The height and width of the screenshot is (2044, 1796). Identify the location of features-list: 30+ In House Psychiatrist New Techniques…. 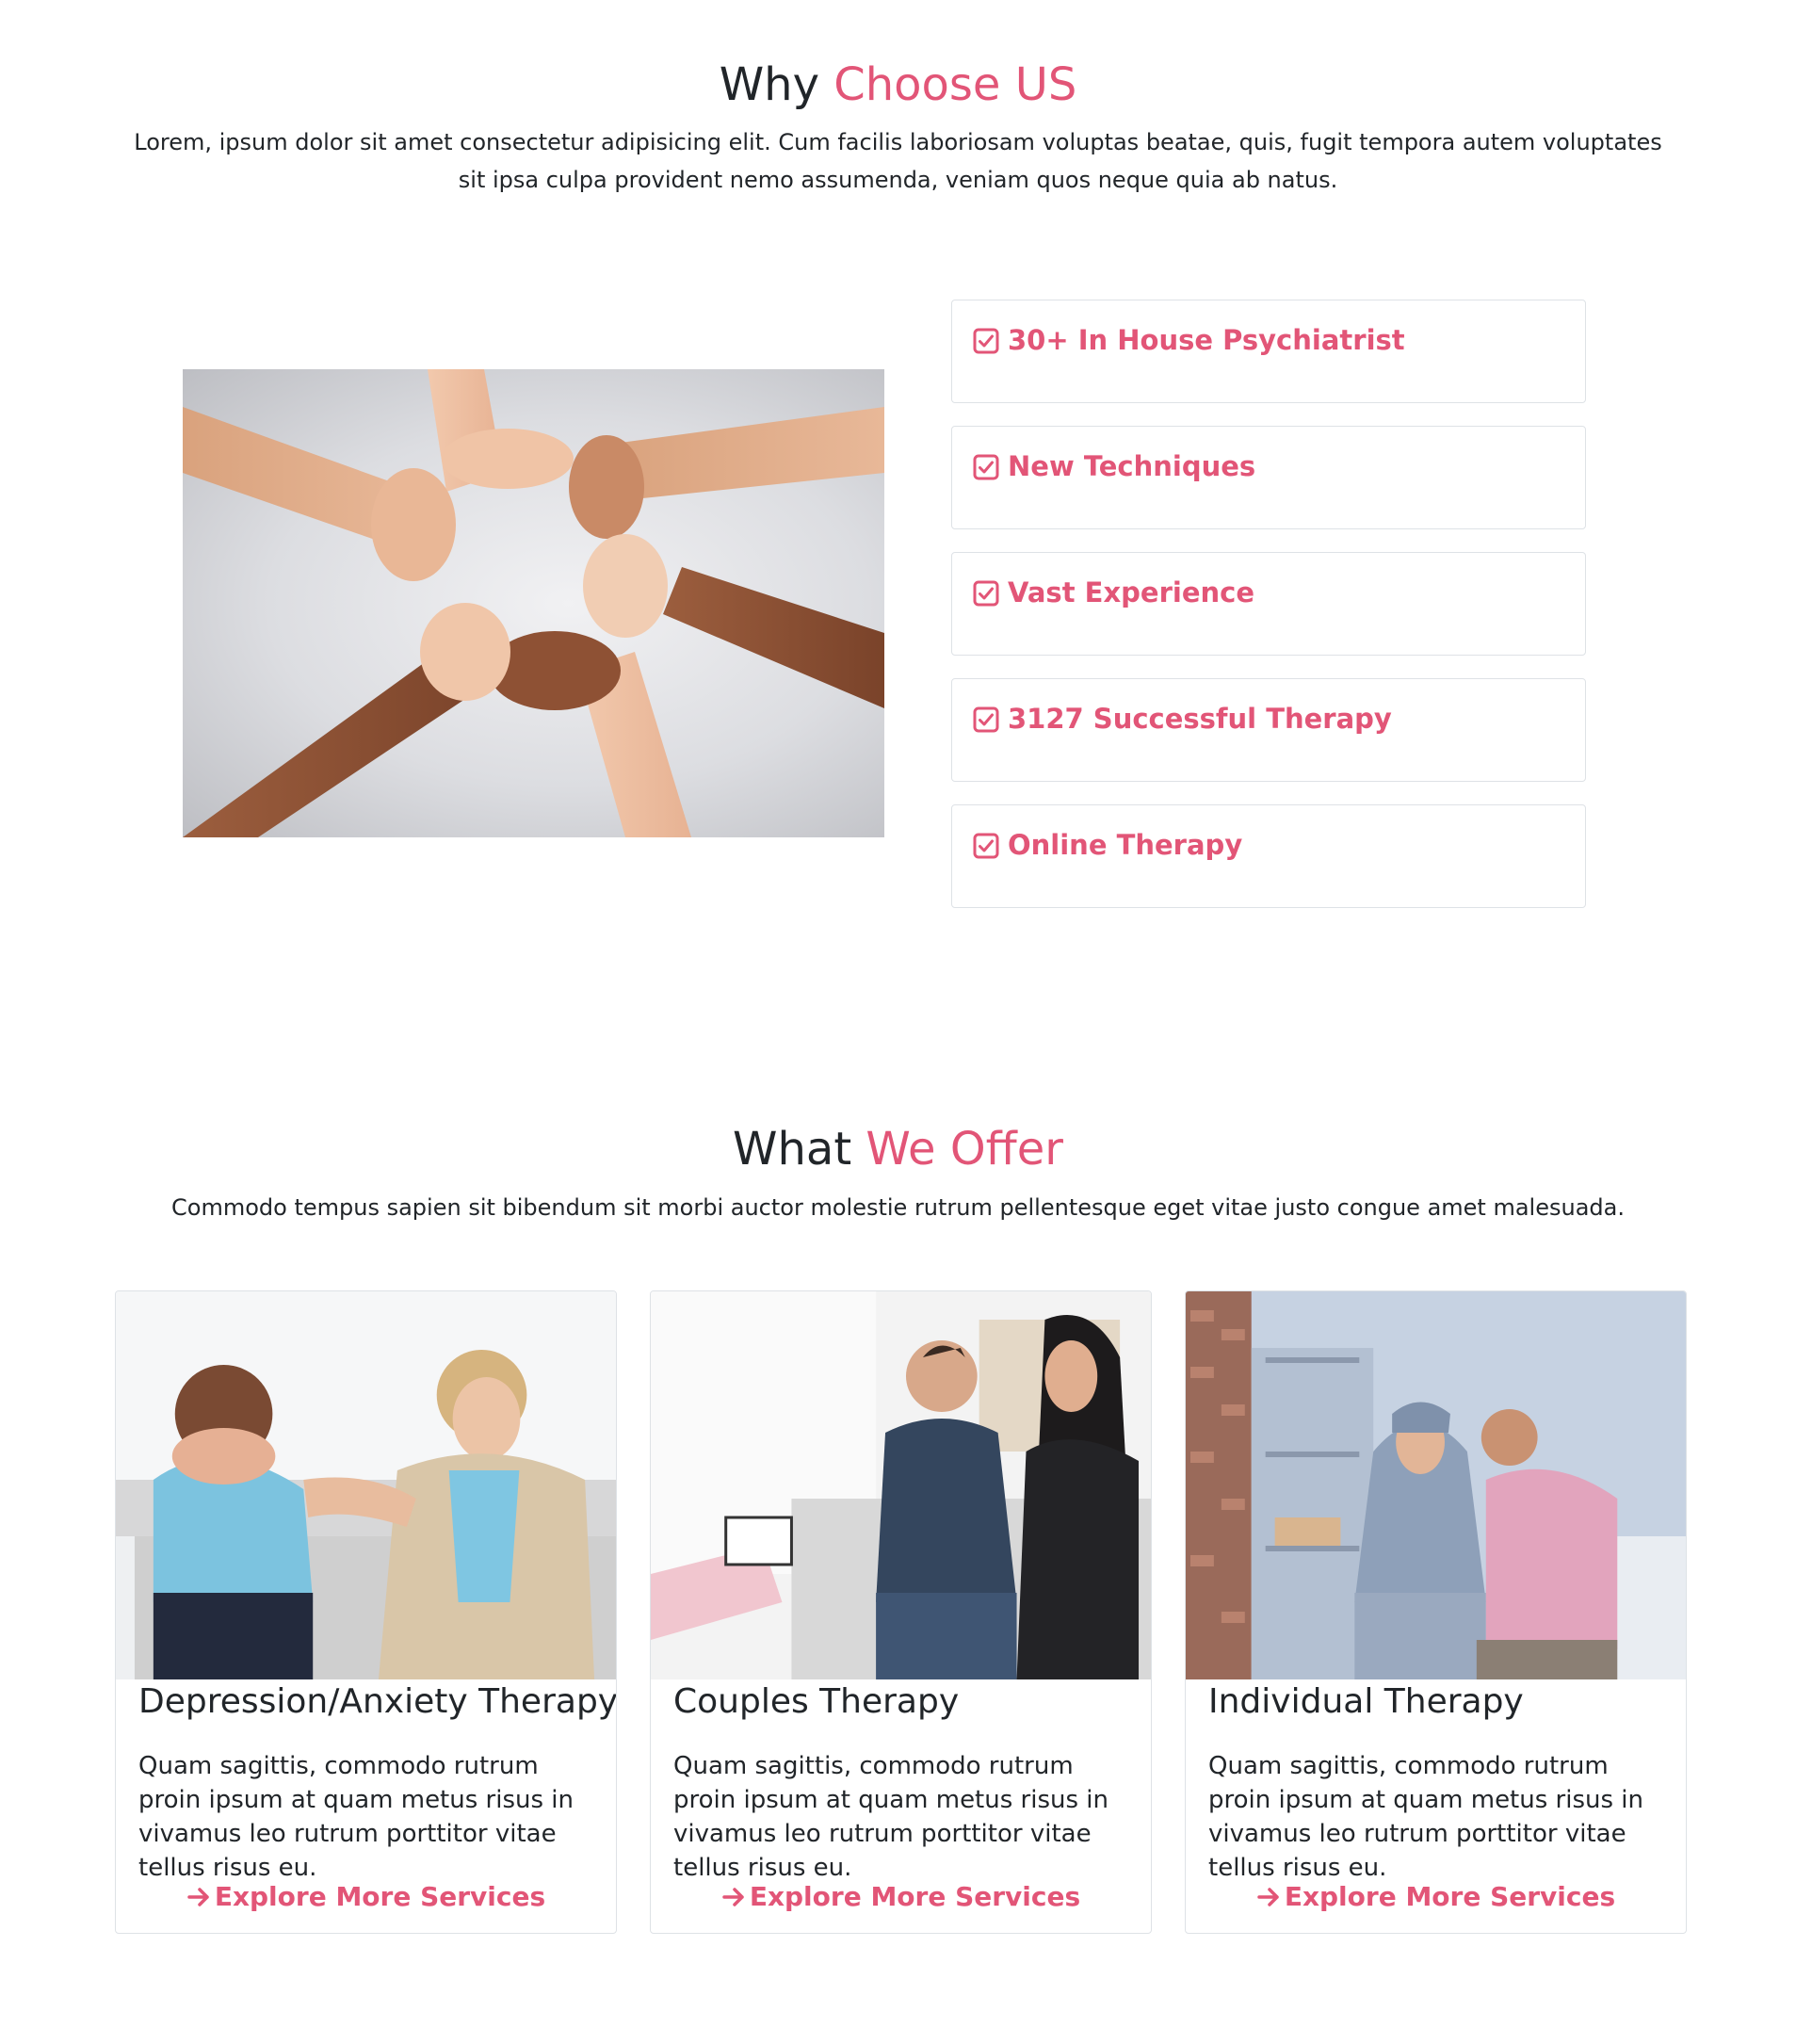
(1269, 615).